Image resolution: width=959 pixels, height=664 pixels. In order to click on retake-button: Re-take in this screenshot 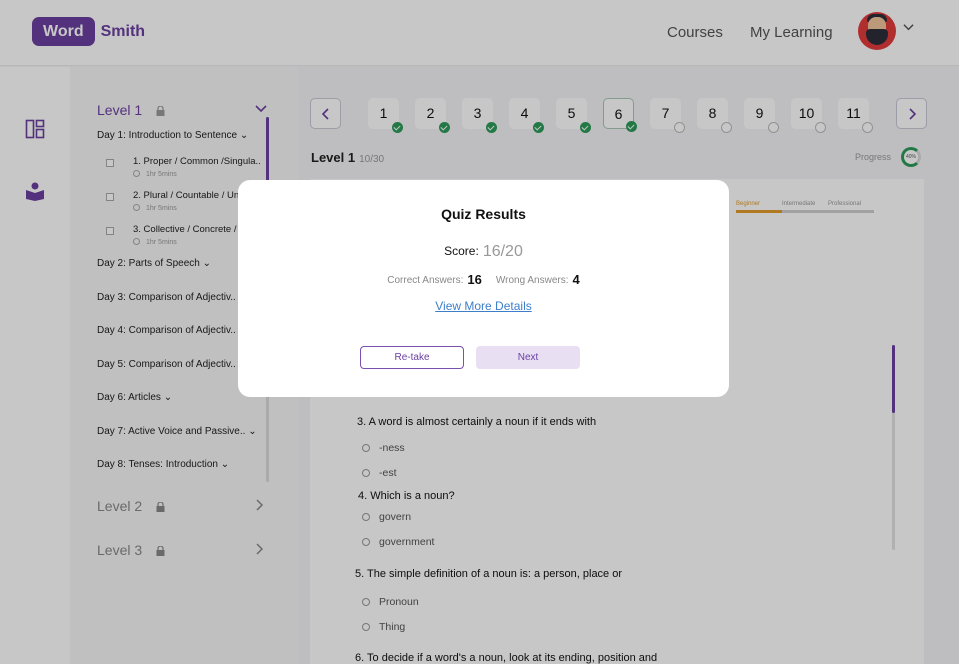, I will do `click(412, 357)`.